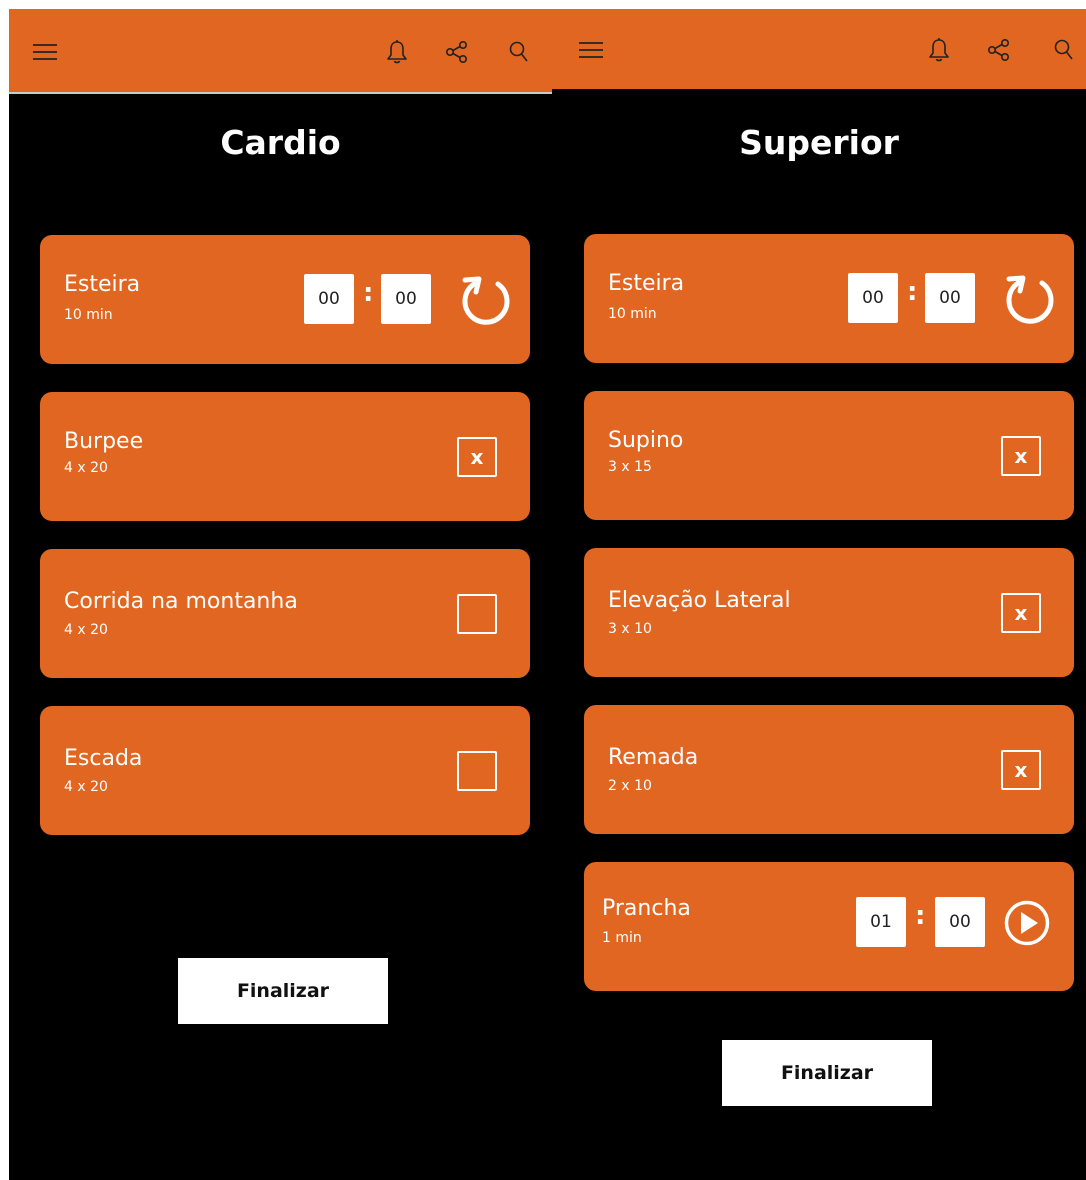  What do you see at coordinates (829, 612) in the screenshot?
I see `exercise-card-elevacao-lateral: Elevação Lateral 3 x 10 x` at bounding box center [829, 612].